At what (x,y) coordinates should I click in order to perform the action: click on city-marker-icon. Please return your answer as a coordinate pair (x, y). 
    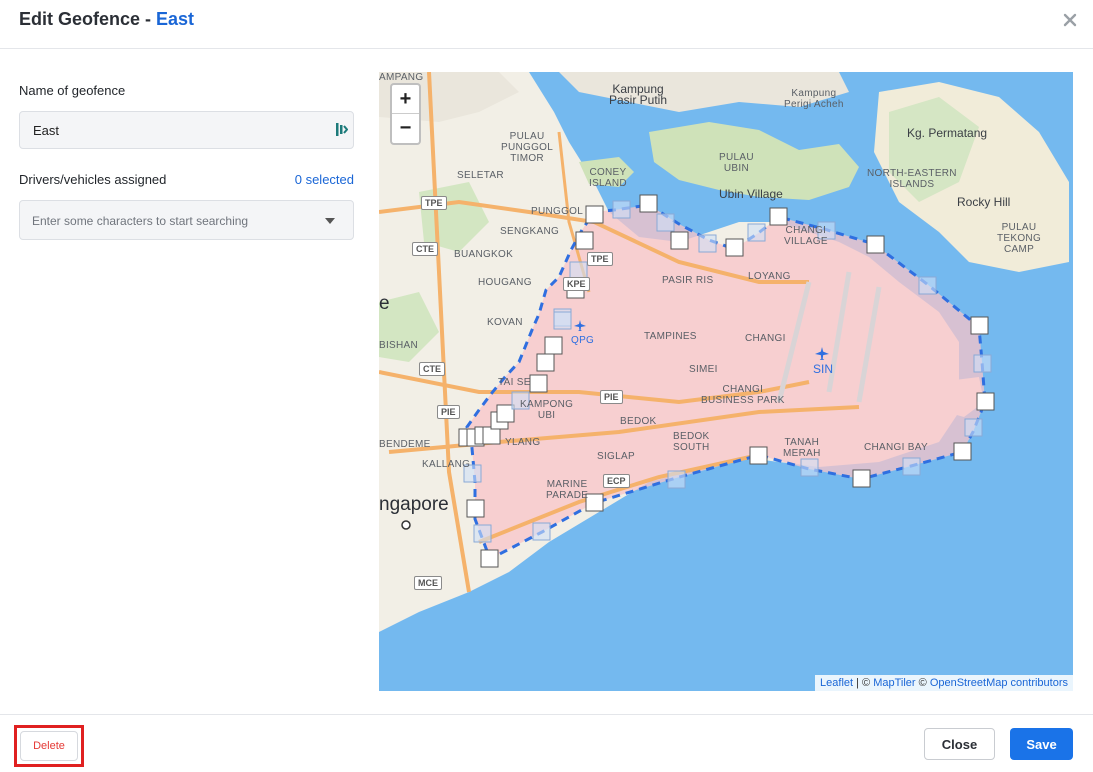
    Looking at the image, I should click on (406, 525).